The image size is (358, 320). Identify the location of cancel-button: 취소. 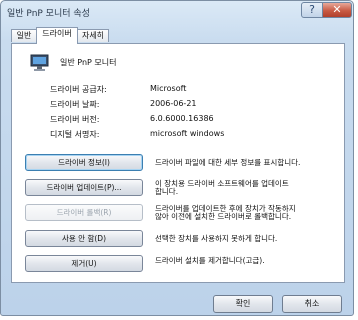
(312, 304).